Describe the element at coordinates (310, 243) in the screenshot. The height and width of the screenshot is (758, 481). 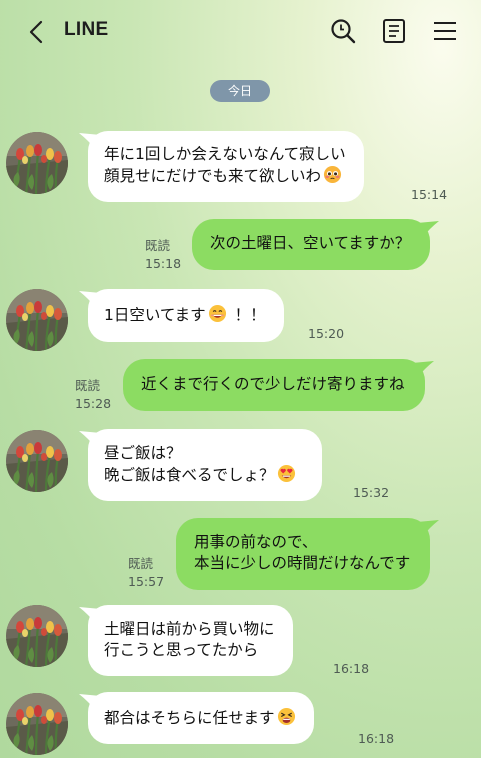
I see `message-text: 次の土曜日、空いてますか？` at that location.